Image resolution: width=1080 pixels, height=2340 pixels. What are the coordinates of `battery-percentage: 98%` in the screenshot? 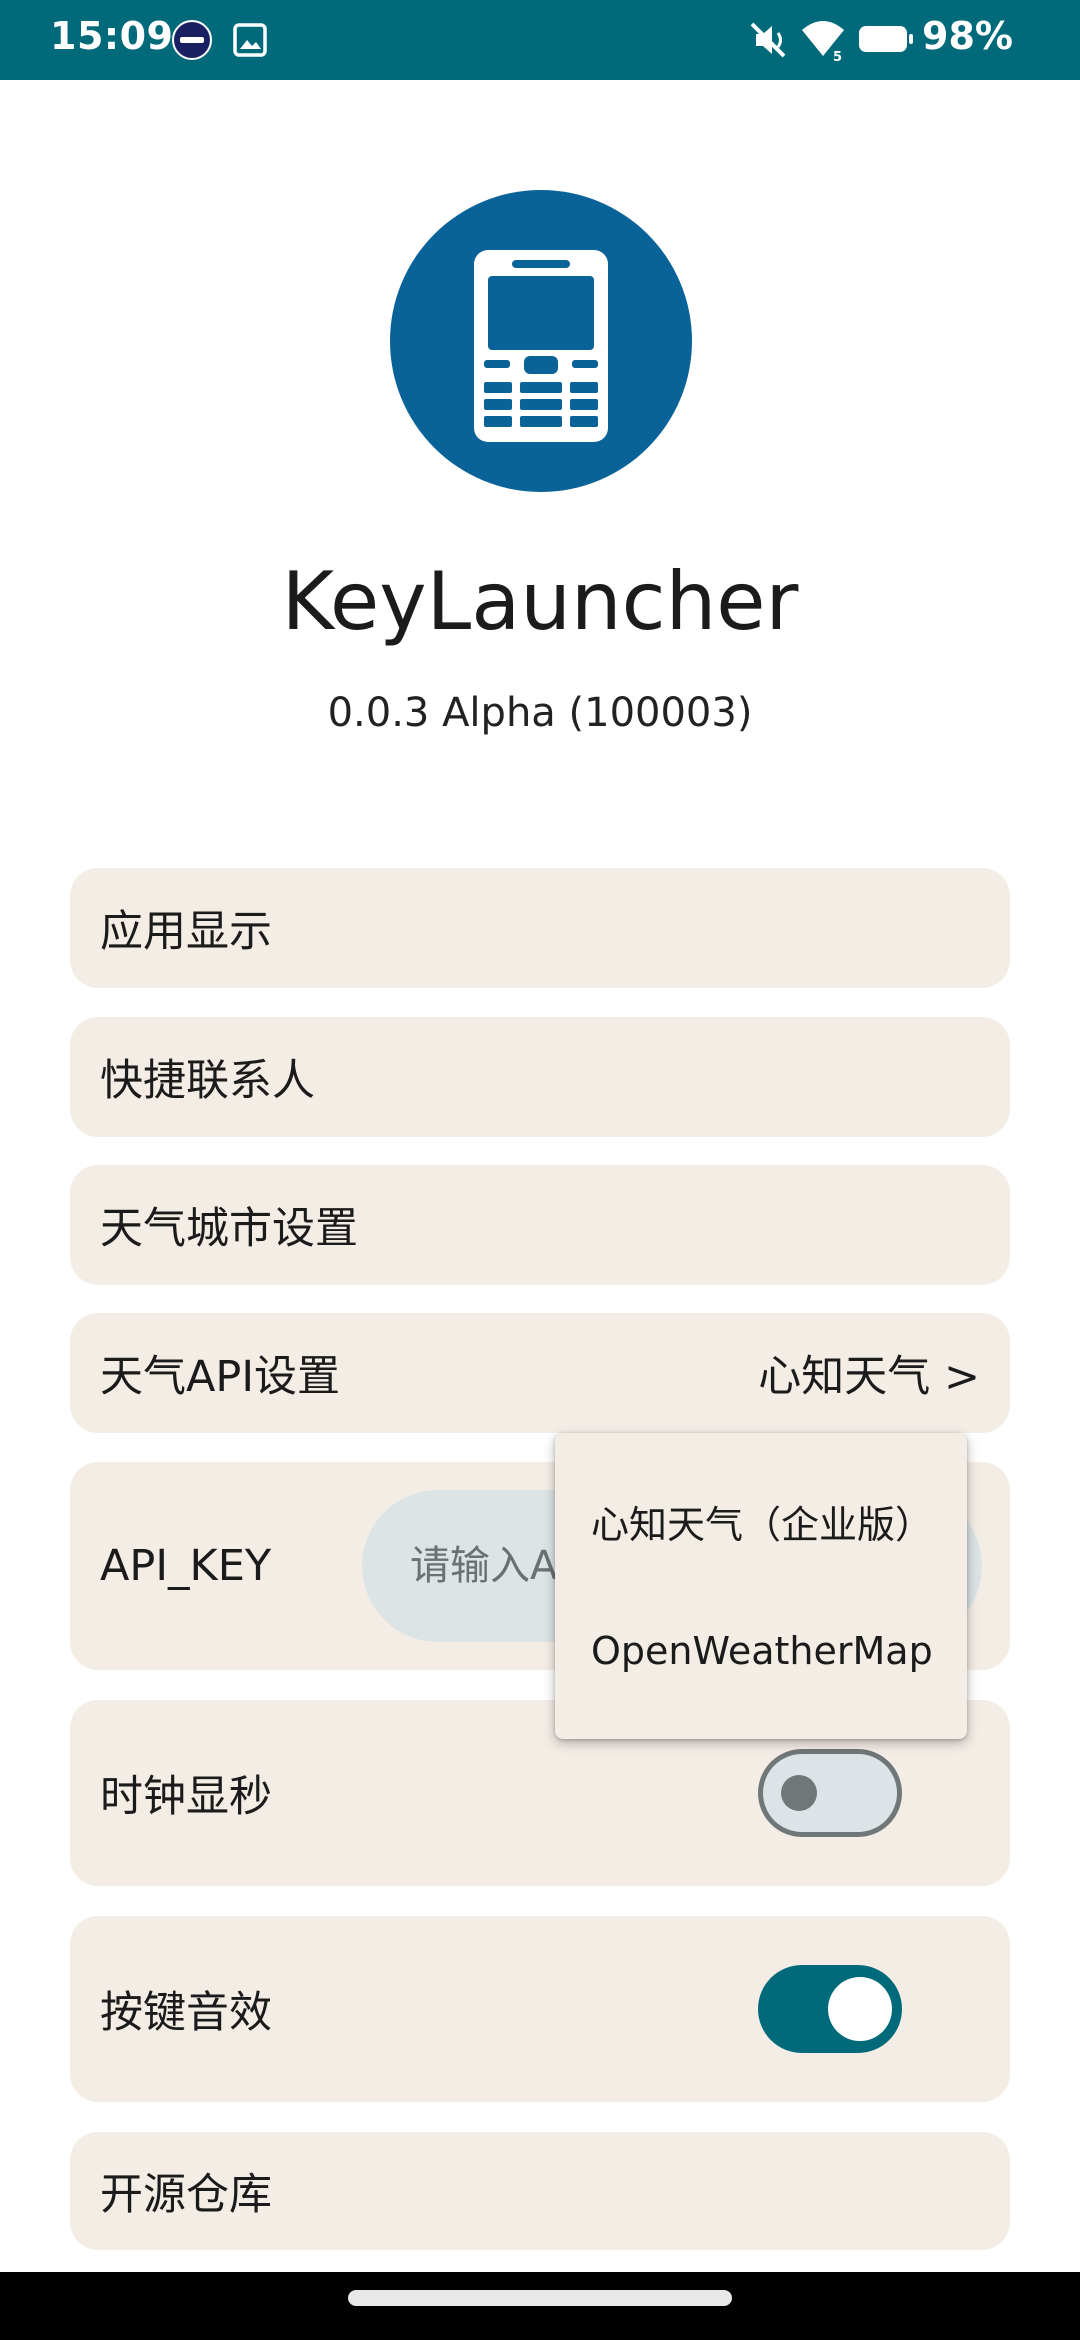 It's located at (967, 36).